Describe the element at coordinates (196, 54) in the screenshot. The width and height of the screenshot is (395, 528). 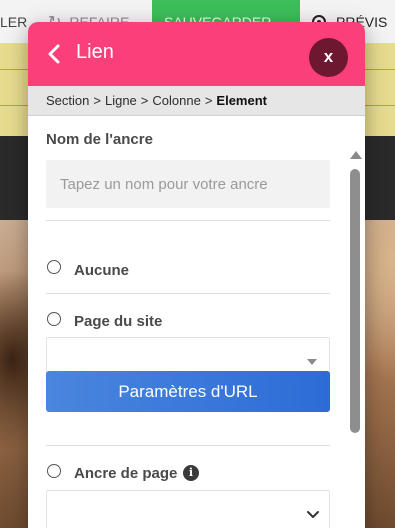
I see `modal-header: Lien x` at that location.